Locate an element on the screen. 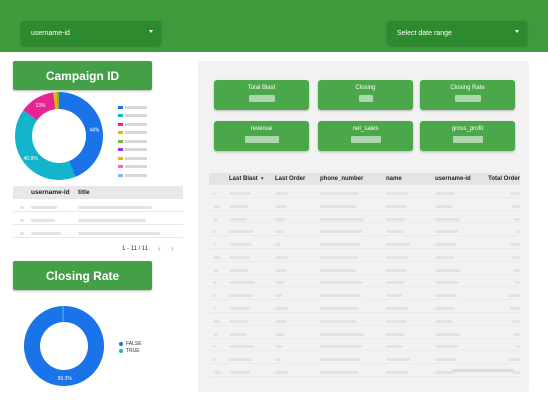 This screenshot has width=548, height=400. kpi-closing: Closing is located at coordinates (365, 95).